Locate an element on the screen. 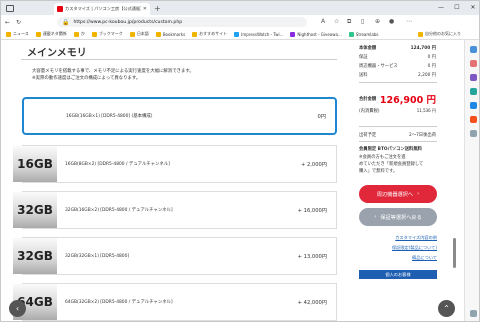 The width and height of the screenshot is (480, 322). browser-tab: カスタマイズ | パソコン工房【公式通販】 ✕ is located at coordinates (102, 9).